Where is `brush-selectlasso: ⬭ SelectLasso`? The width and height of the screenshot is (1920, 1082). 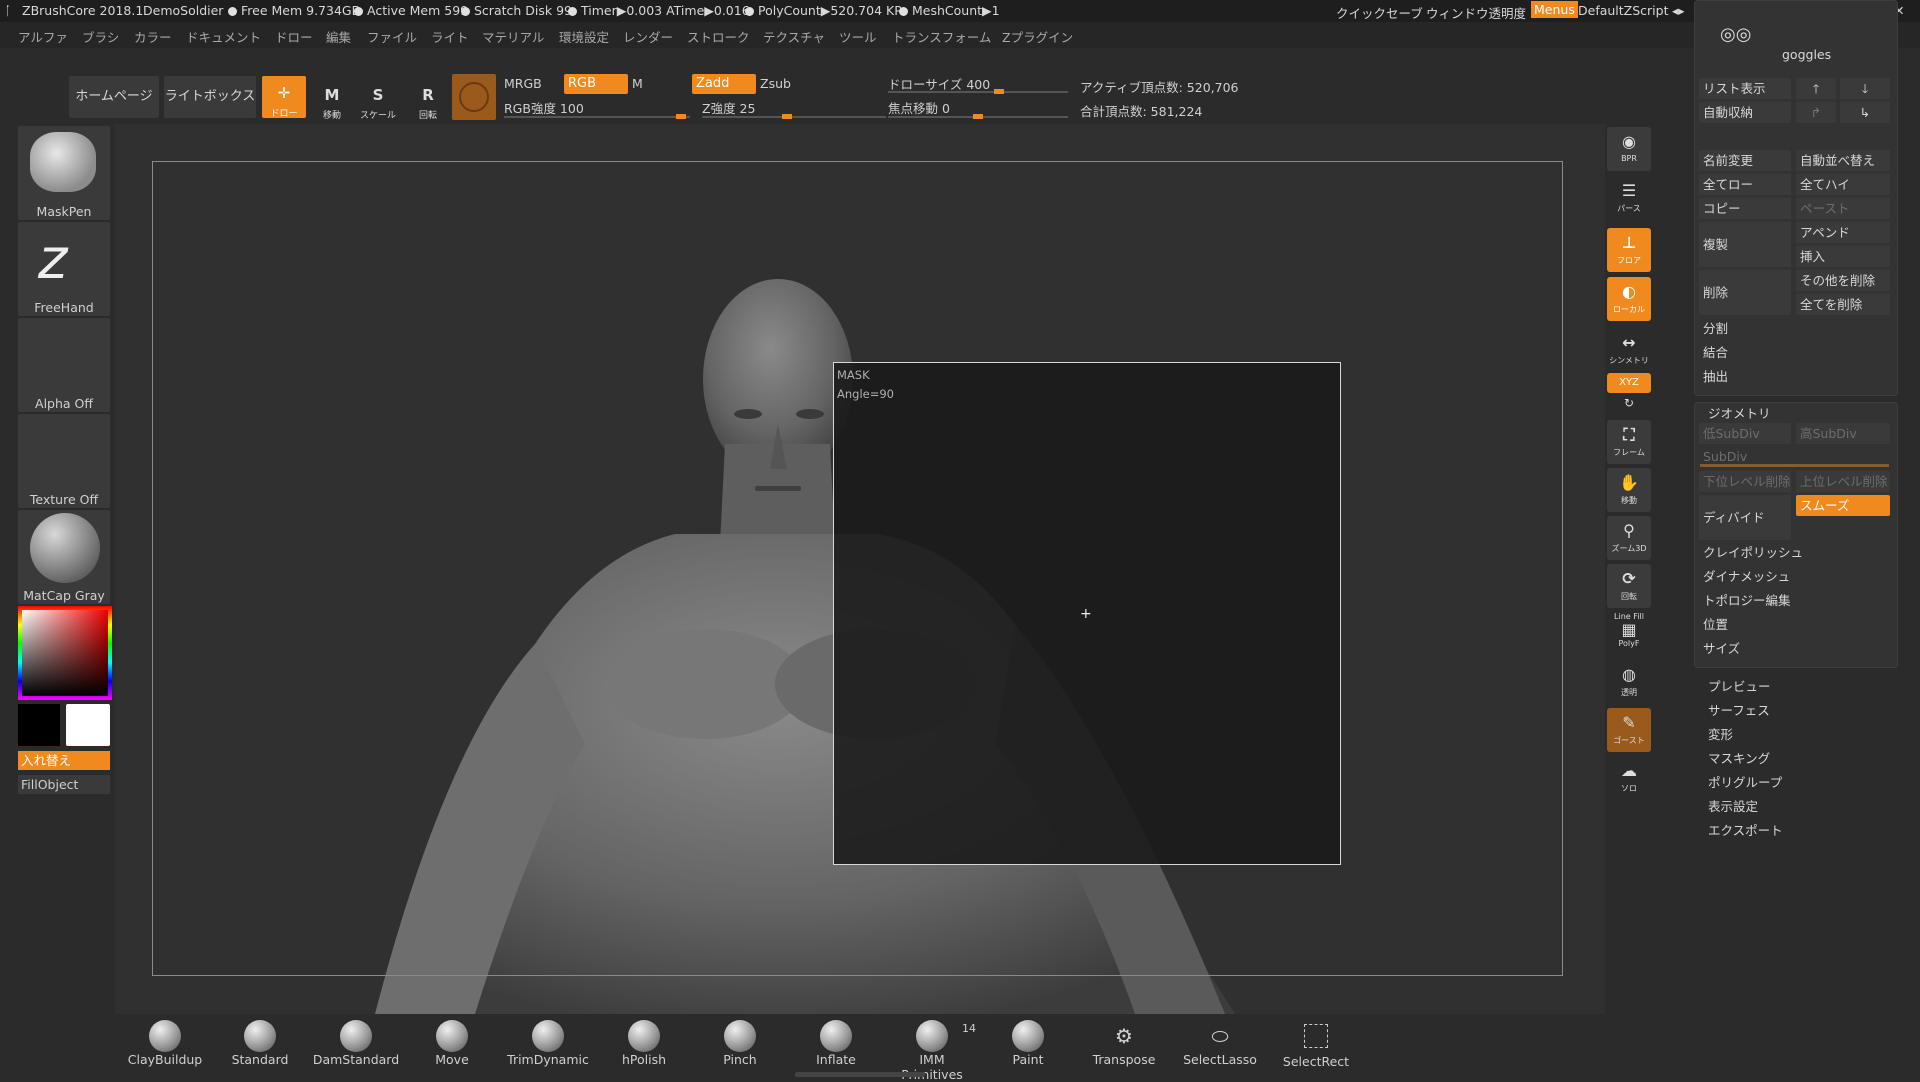
brush-selectlasso: ⬭ SelectLasso is located at coordinates (1220, 1043).